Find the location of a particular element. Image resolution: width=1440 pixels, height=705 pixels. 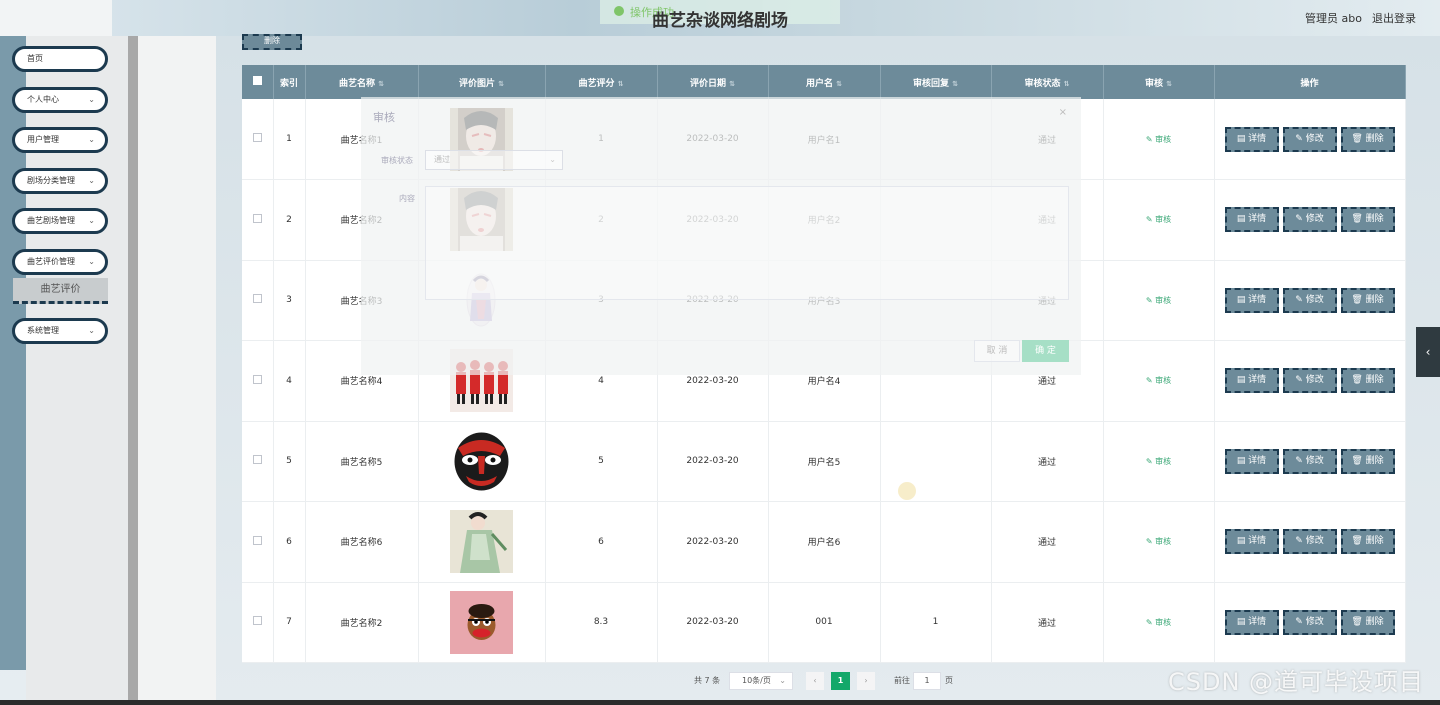

column-header: 曲艺名称 ⇅ is located at coordinates (362, 82).